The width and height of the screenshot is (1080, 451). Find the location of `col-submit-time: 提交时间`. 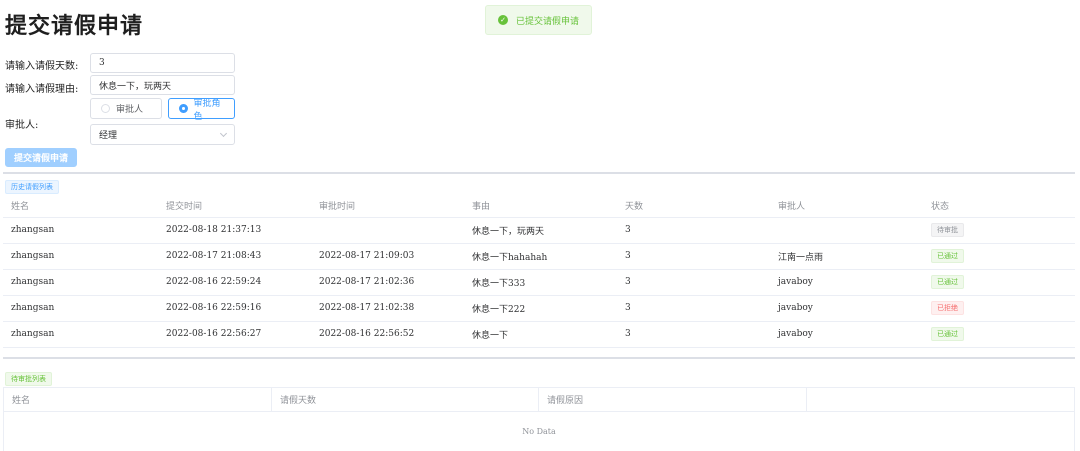

col-submit-time: 提交时间 is located at coordinates (234, 206).